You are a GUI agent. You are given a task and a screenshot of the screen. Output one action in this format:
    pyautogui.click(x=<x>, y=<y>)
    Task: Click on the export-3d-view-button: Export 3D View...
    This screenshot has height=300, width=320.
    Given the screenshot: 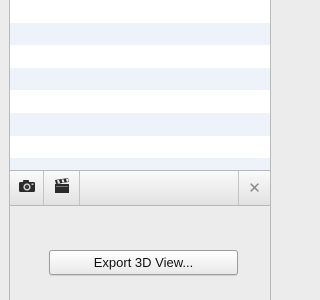 What is the action you would take?
    pyautogui.click(x=143, y=262)
    